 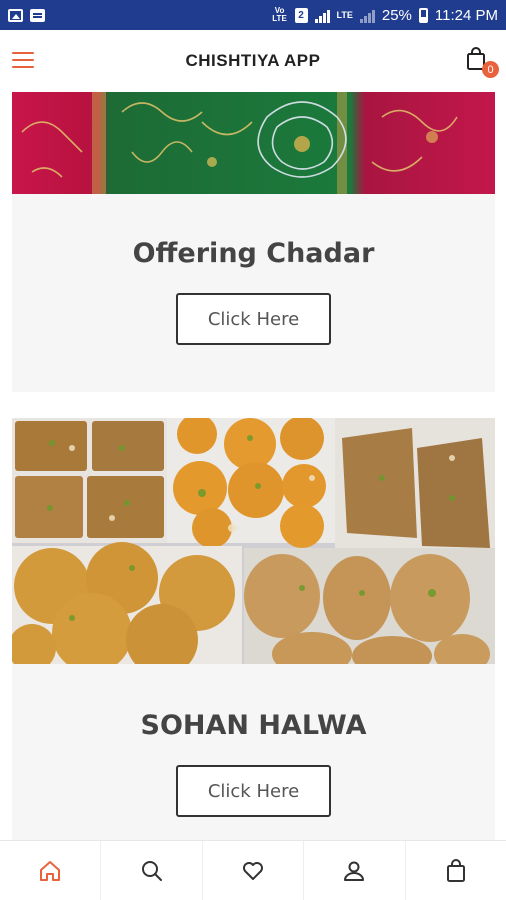 I want to click on bottom-nav, so click(x=253, y=870).